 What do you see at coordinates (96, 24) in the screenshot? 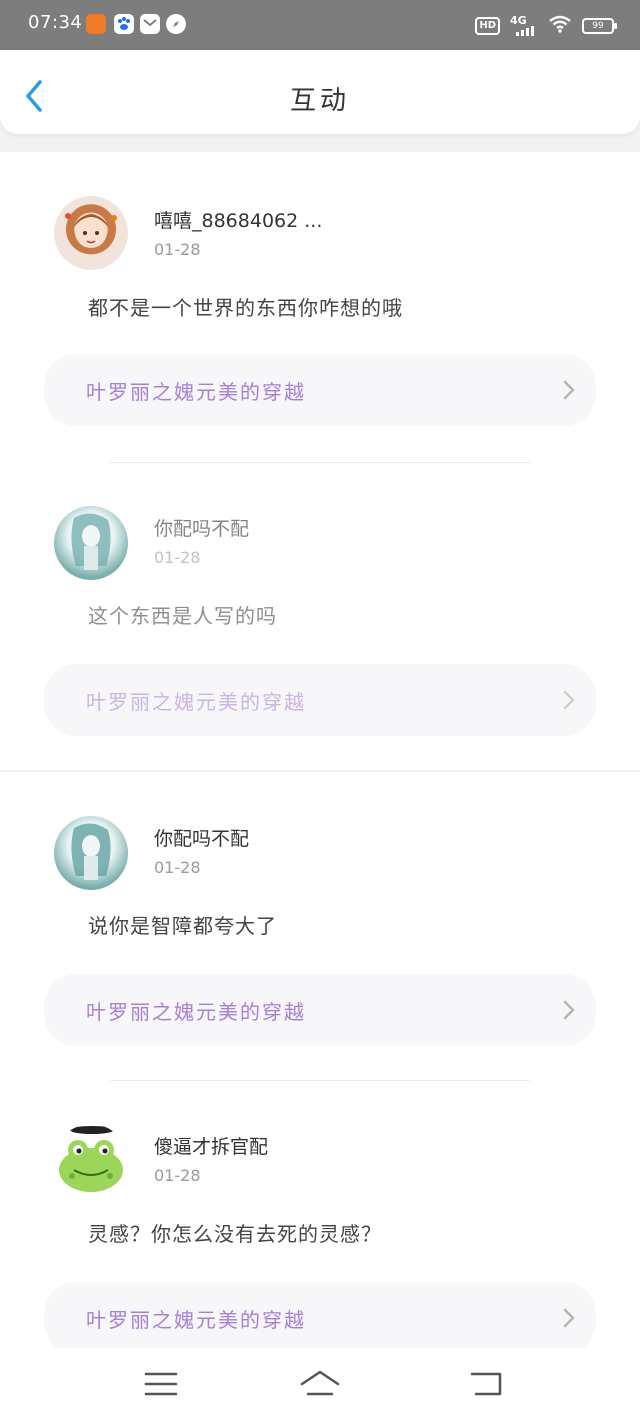
I see `app-notification-icon` at bounding box center [96, 24].